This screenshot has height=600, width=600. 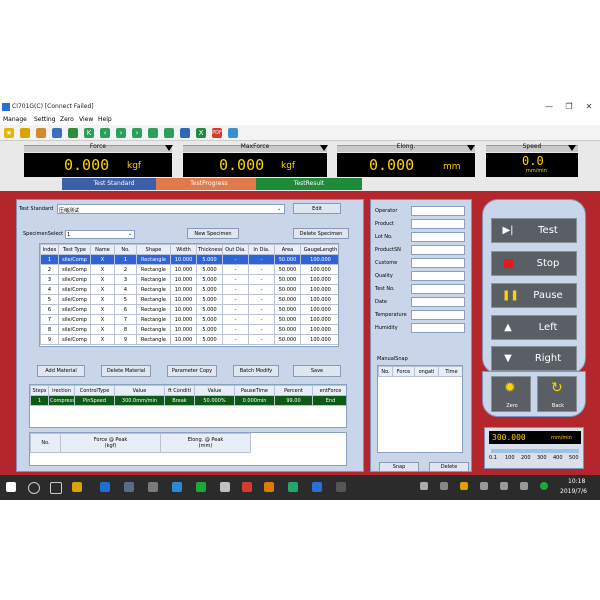 I want to click on firefox-icon, so click(x=269, y=487).